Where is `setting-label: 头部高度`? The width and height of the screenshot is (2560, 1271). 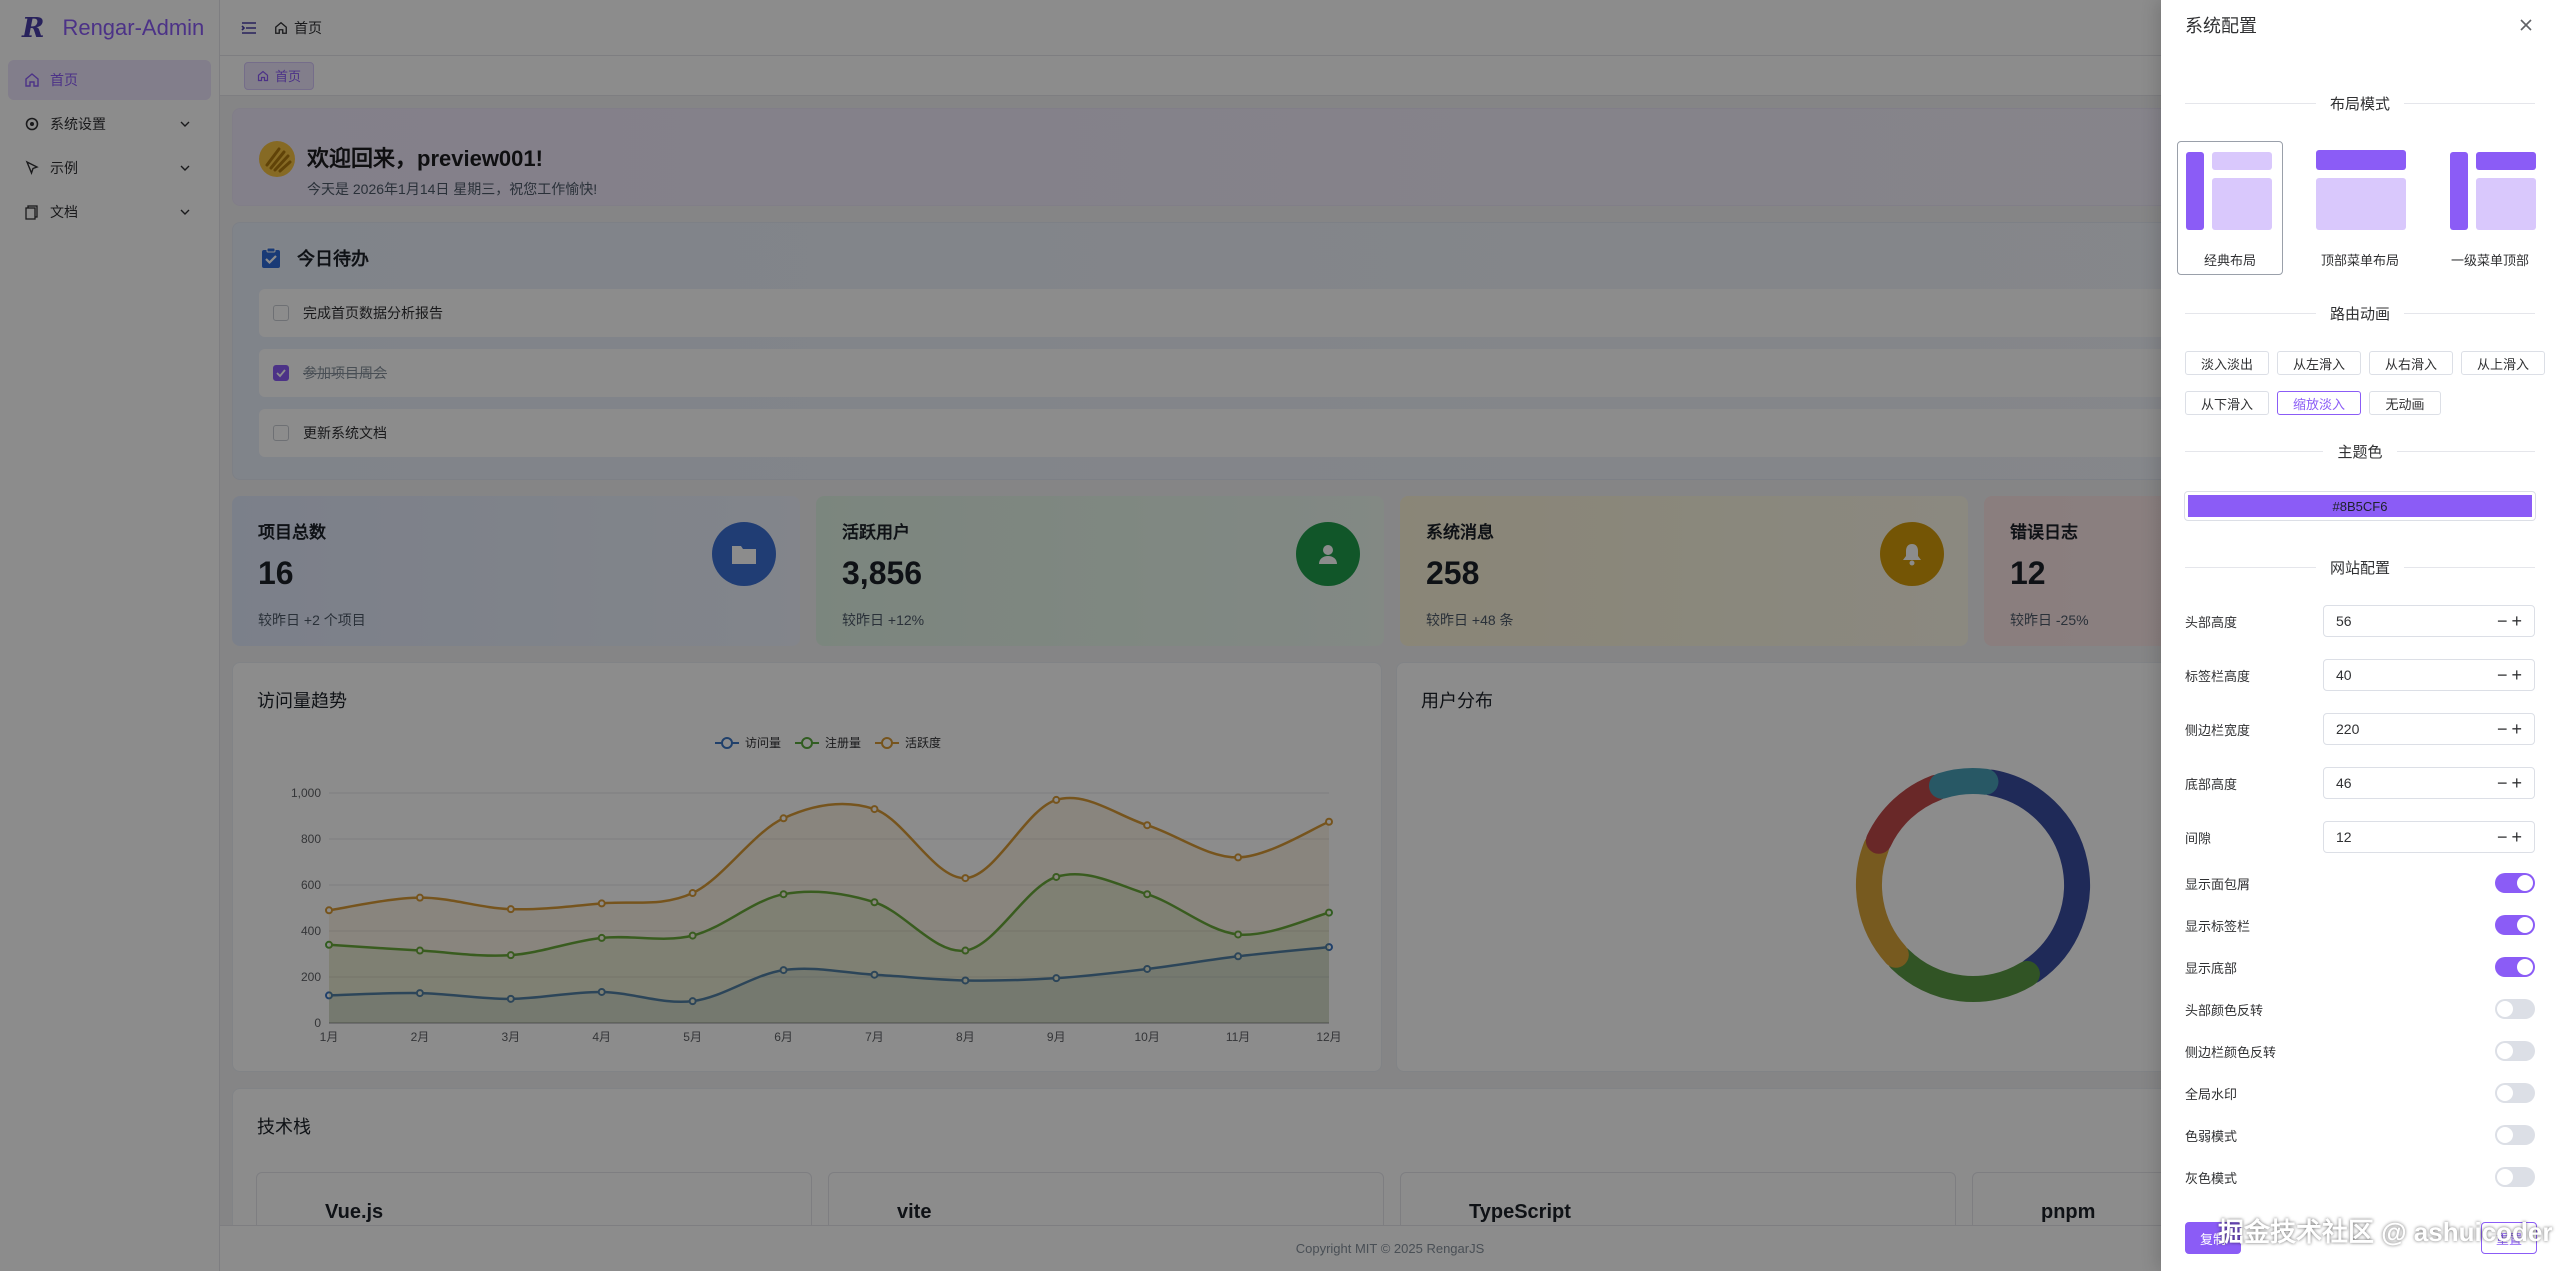
setting-label: 头部高度 is located at coordinates (2211, 622).